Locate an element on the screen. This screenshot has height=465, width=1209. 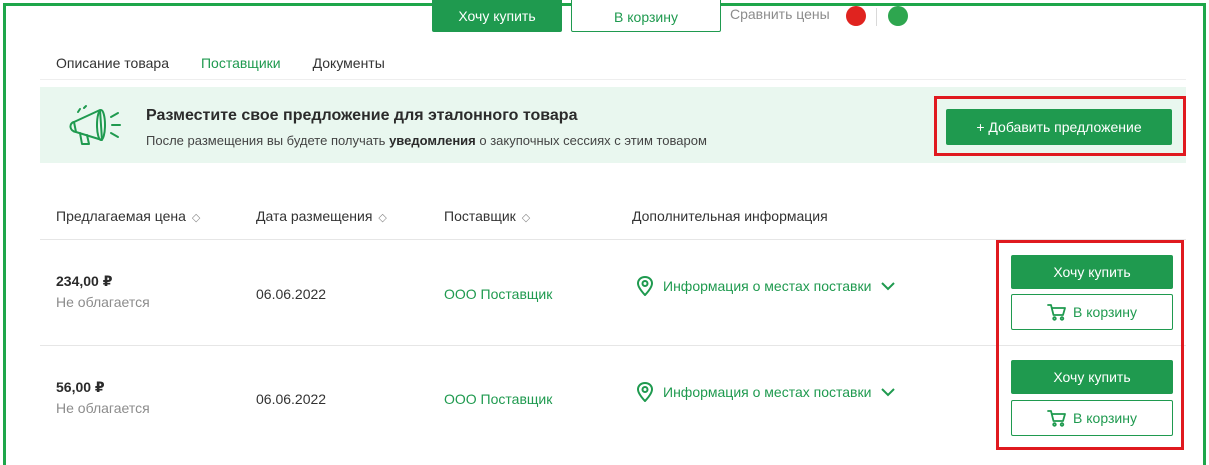
column-header-info: Дополнительная информация is located at coordinates (730, 216).